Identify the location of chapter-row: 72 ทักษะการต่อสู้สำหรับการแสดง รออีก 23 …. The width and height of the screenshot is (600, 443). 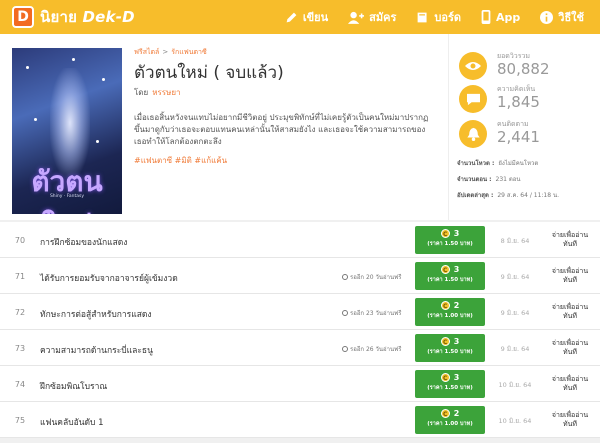
(300, 312).